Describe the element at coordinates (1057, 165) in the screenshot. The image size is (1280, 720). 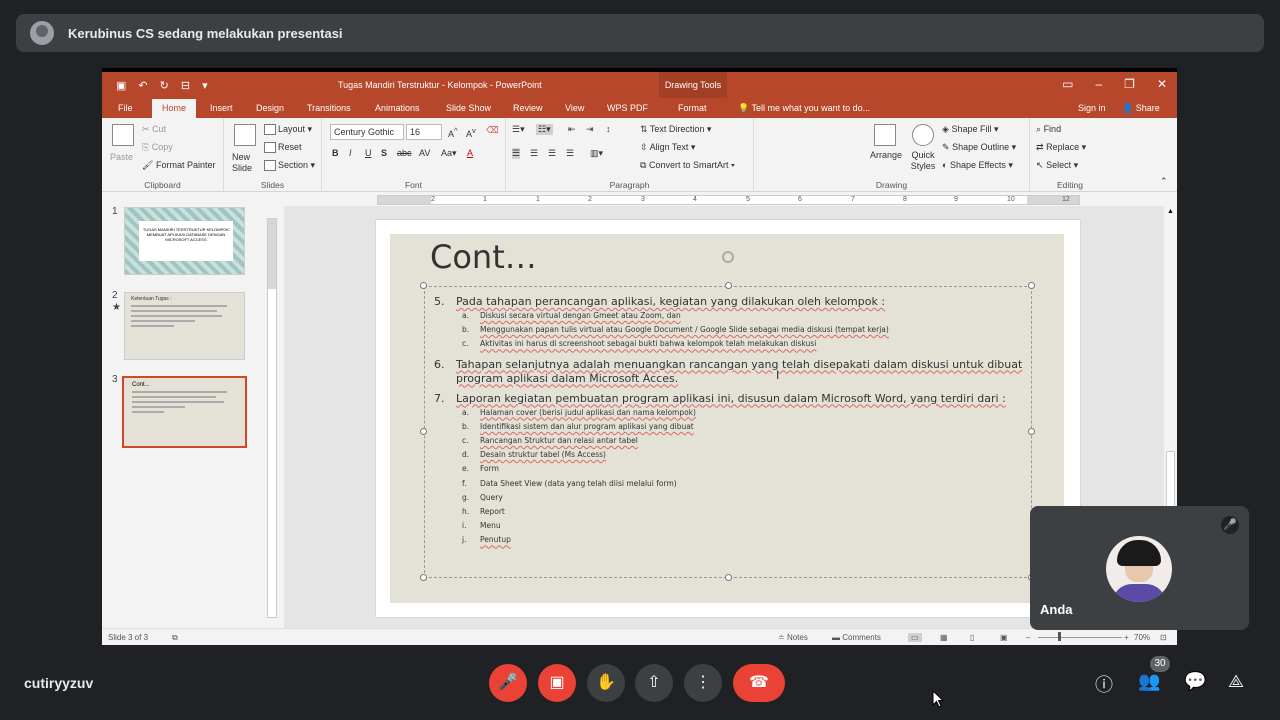
I see `select-button: ↖ Select ▾` at that location.